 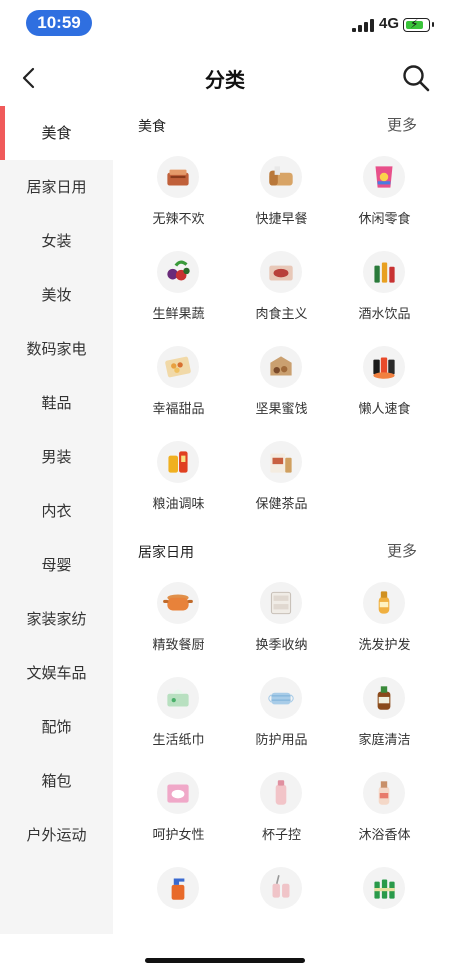 I want to click on subcategory-item: 幸福甜品, so click(x=178, y=381).